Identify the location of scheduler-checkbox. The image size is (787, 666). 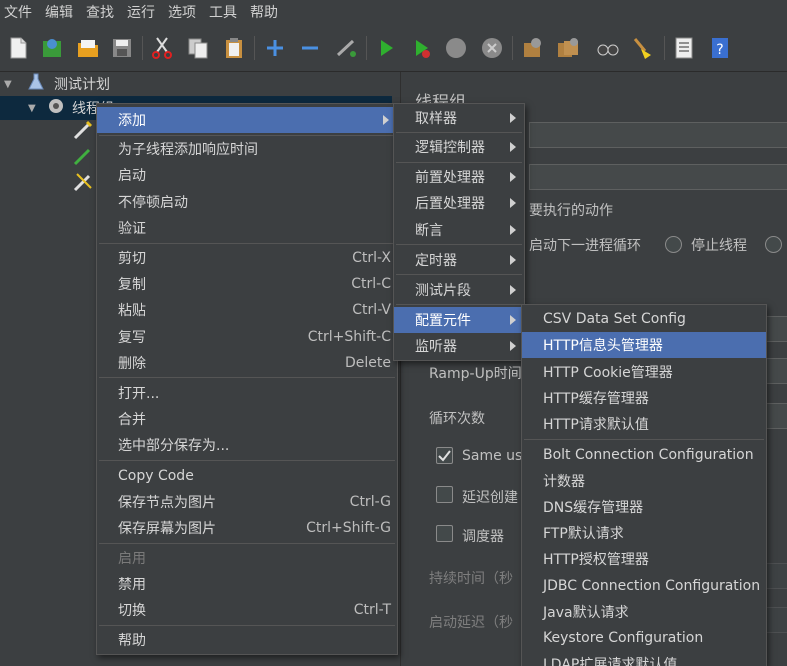
(444, 533).